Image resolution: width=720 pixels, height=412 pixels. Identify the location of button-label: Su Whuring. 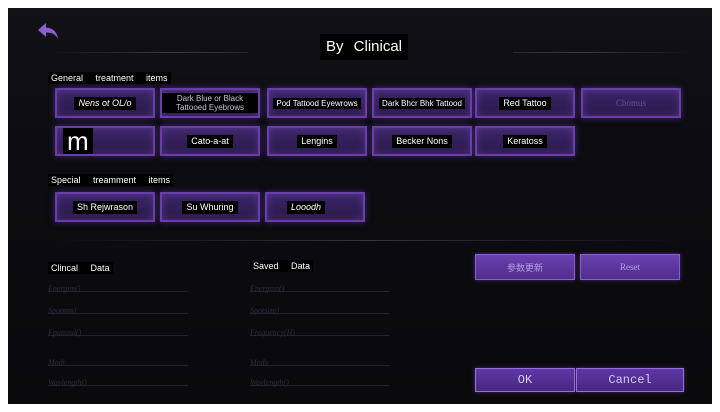
(210, 207).